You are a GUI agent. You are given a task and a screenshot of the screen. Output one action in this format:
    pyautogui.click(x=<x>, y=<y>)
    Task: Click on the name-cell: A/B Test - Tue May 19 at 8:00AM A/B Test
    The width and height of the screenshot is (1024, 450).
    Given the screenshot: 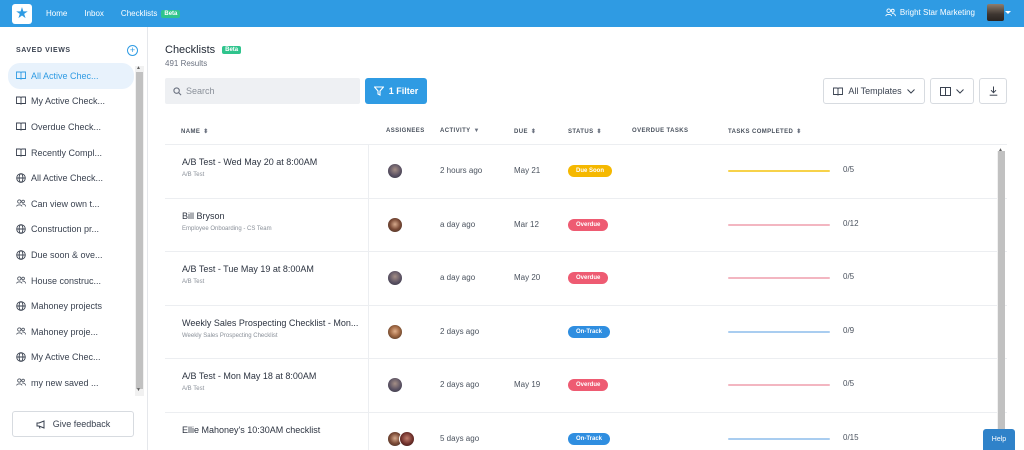 What is the action you would take?
    pyautogui.click(x=267, y=278)
    